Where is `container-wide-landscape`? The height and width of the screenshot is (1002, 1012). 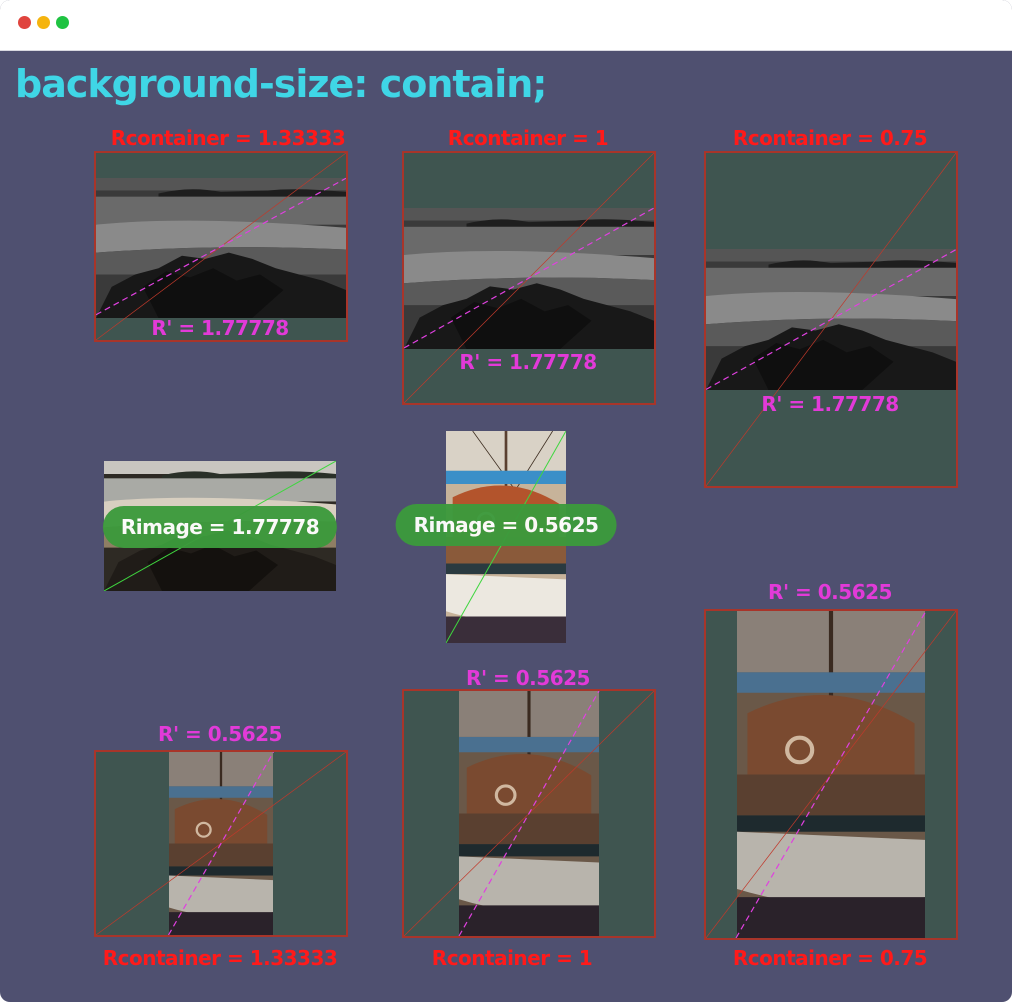 container-wide-landscape is located at coordinates (221, 246).